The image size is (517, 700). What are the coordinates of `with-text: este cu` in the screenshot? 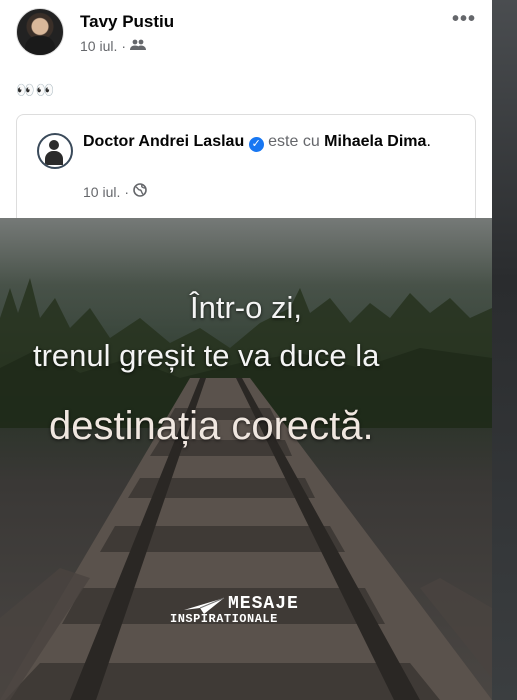 It's located at (294, 141).